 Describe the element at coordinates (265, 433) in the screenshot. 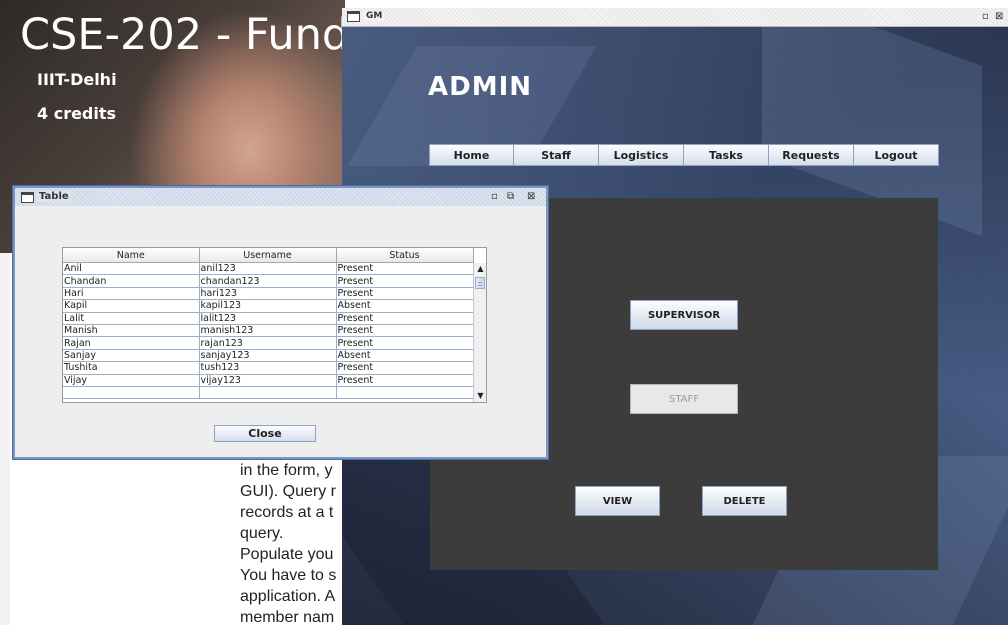

I see `close-button: Close` at that location.